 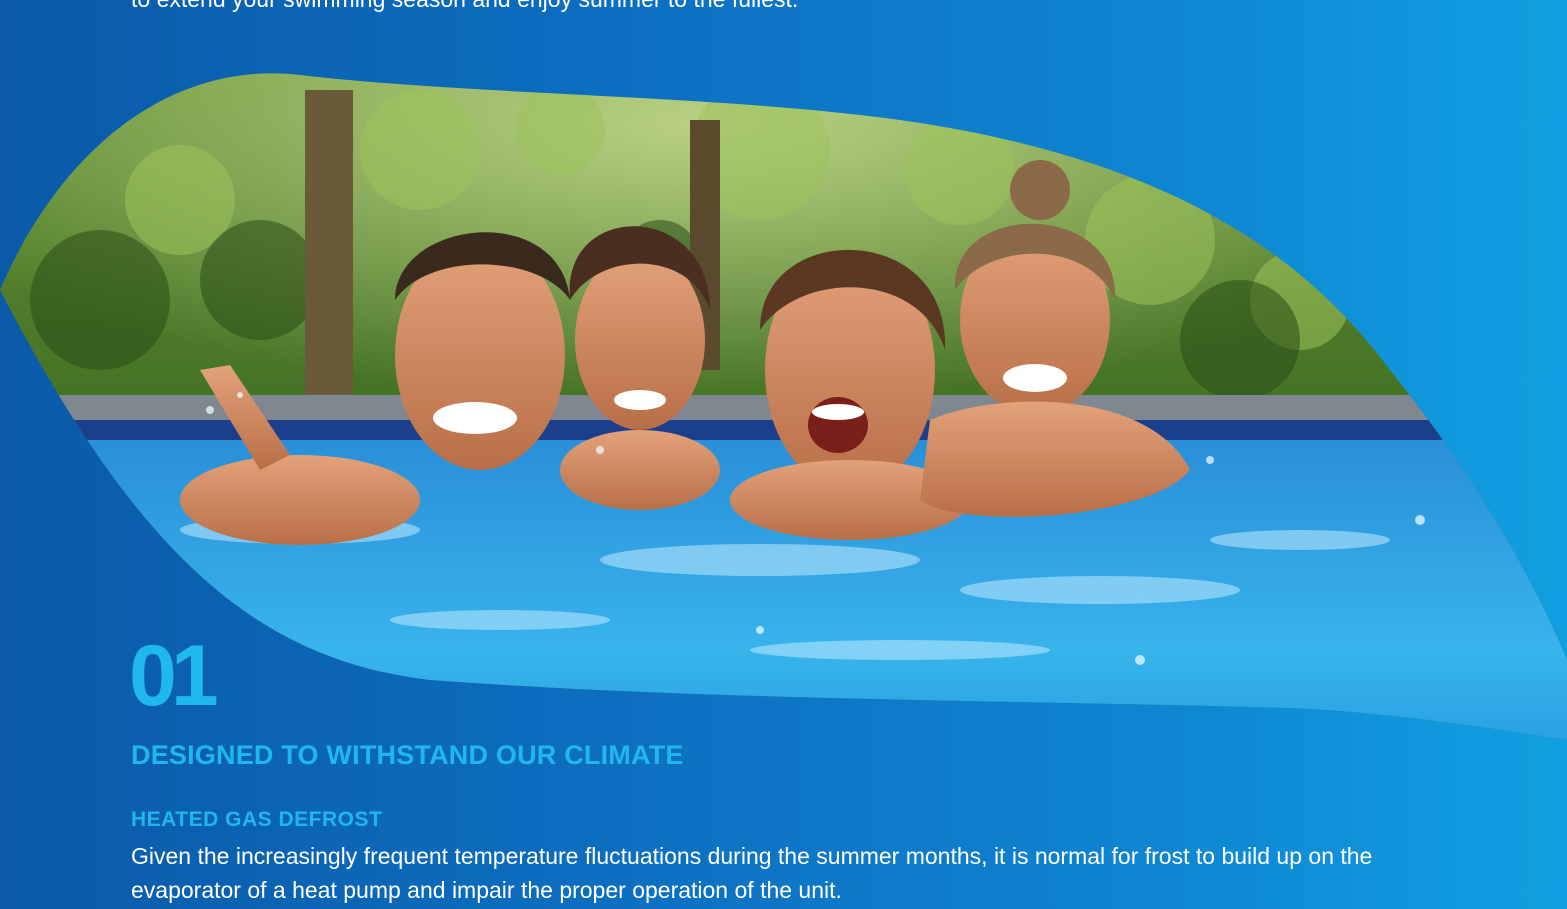 What do you see at coordinates (407, 755) in the screenshot?
I see `section-title: DESIGNED TO WITHSTAND OUR CLIMATE` at bounding box center [407, 755].